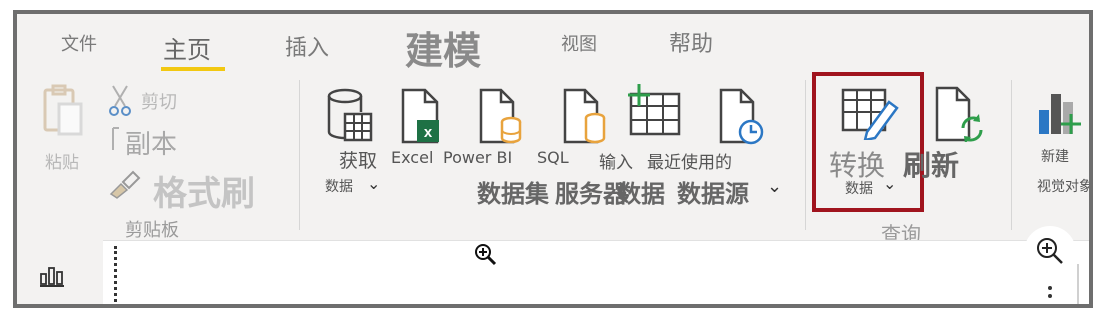 The width and height of the screenshot is (1100, 320). I want to click on enter-data-button, so click(655, 111).